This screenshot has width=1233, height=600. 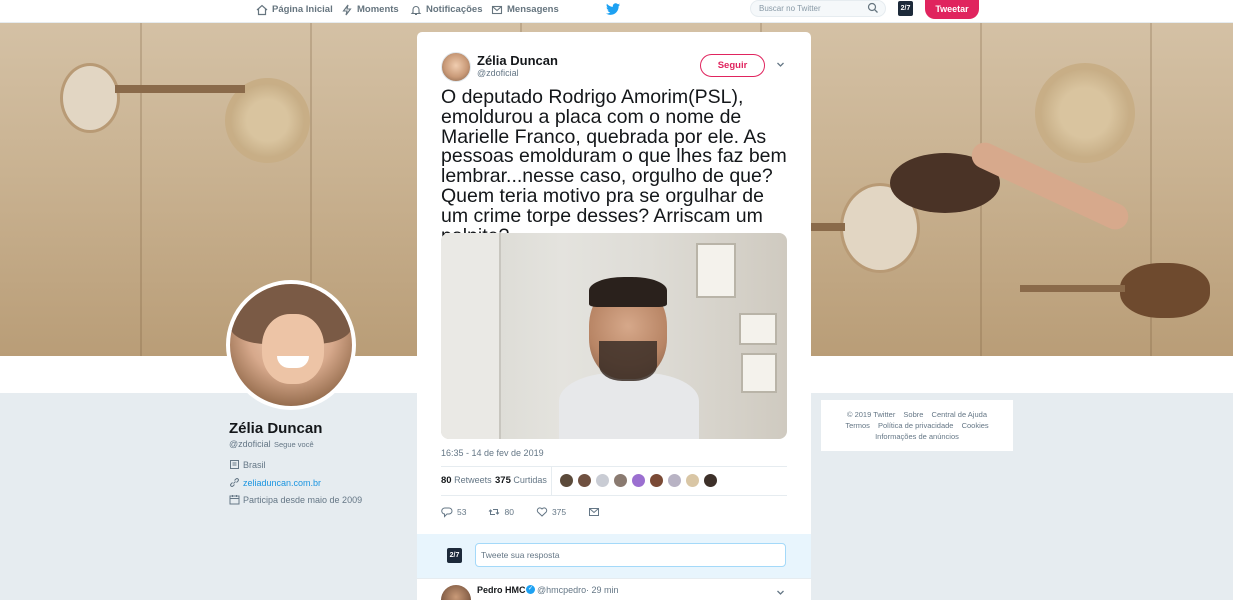 What do you see at coordinates (871, 414) in the screenshot?
I see `footer-copyright: © 2019 Twitter` at bounding box center [871, 414].